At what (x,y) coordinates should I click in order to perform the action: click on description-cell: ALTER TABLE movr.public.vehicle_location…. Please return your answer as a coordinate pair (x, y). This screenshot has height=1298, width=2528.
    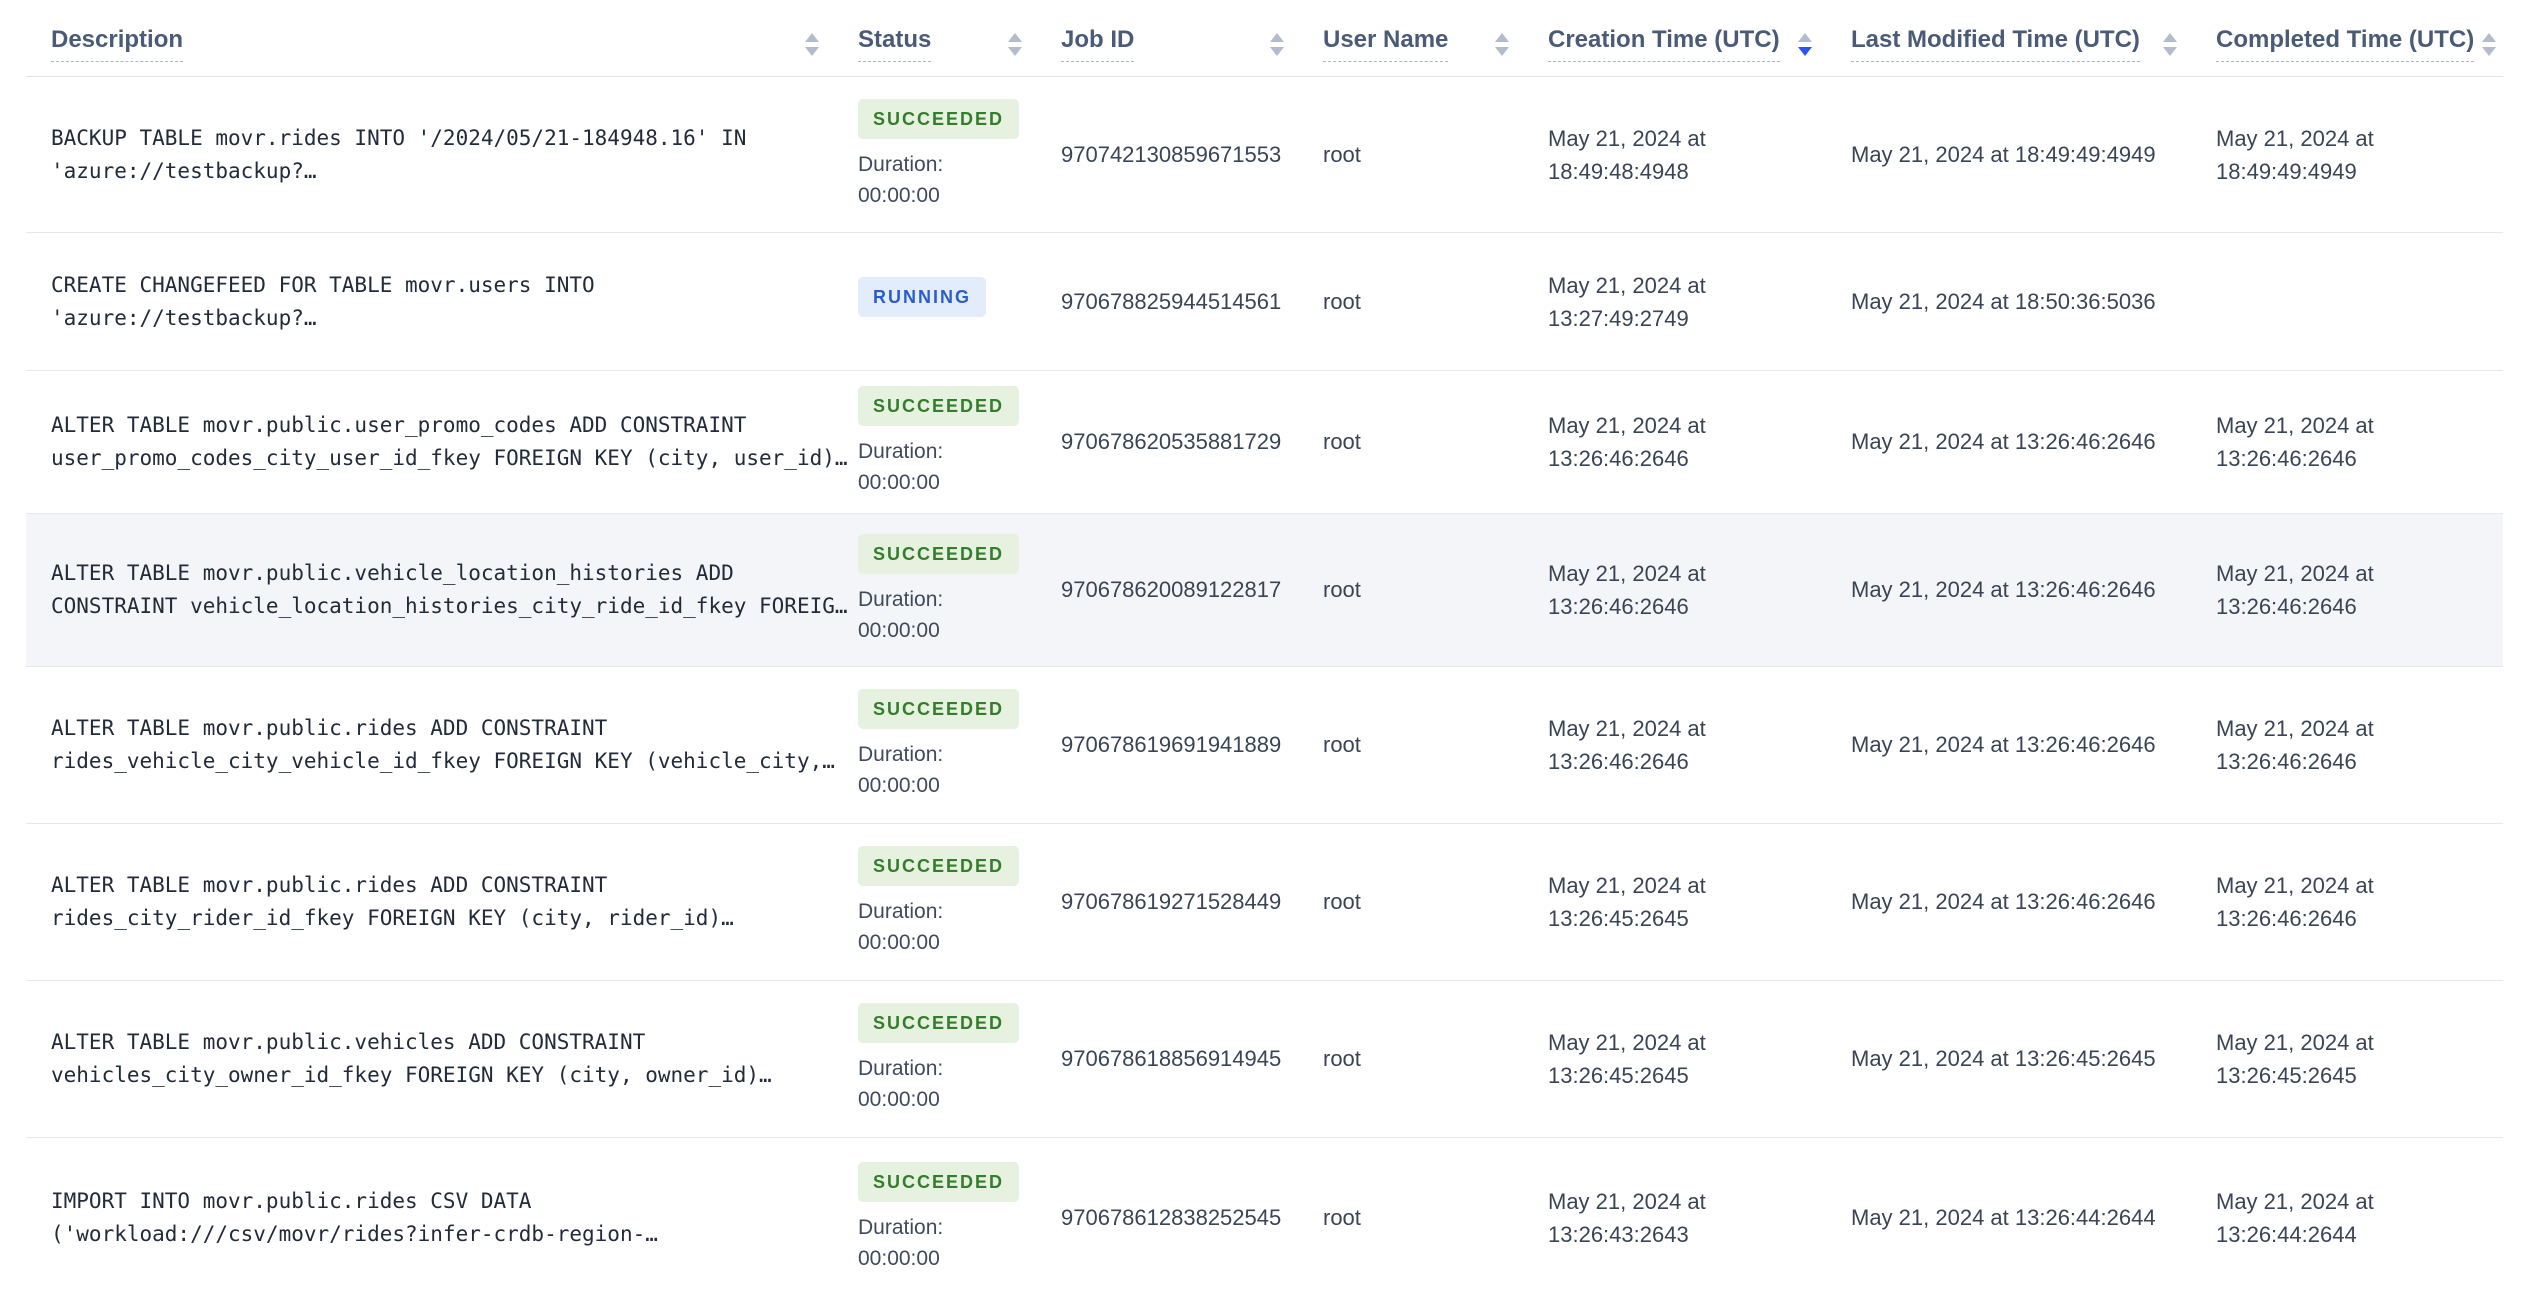
    Looking at the image, I should click on (437, 590).